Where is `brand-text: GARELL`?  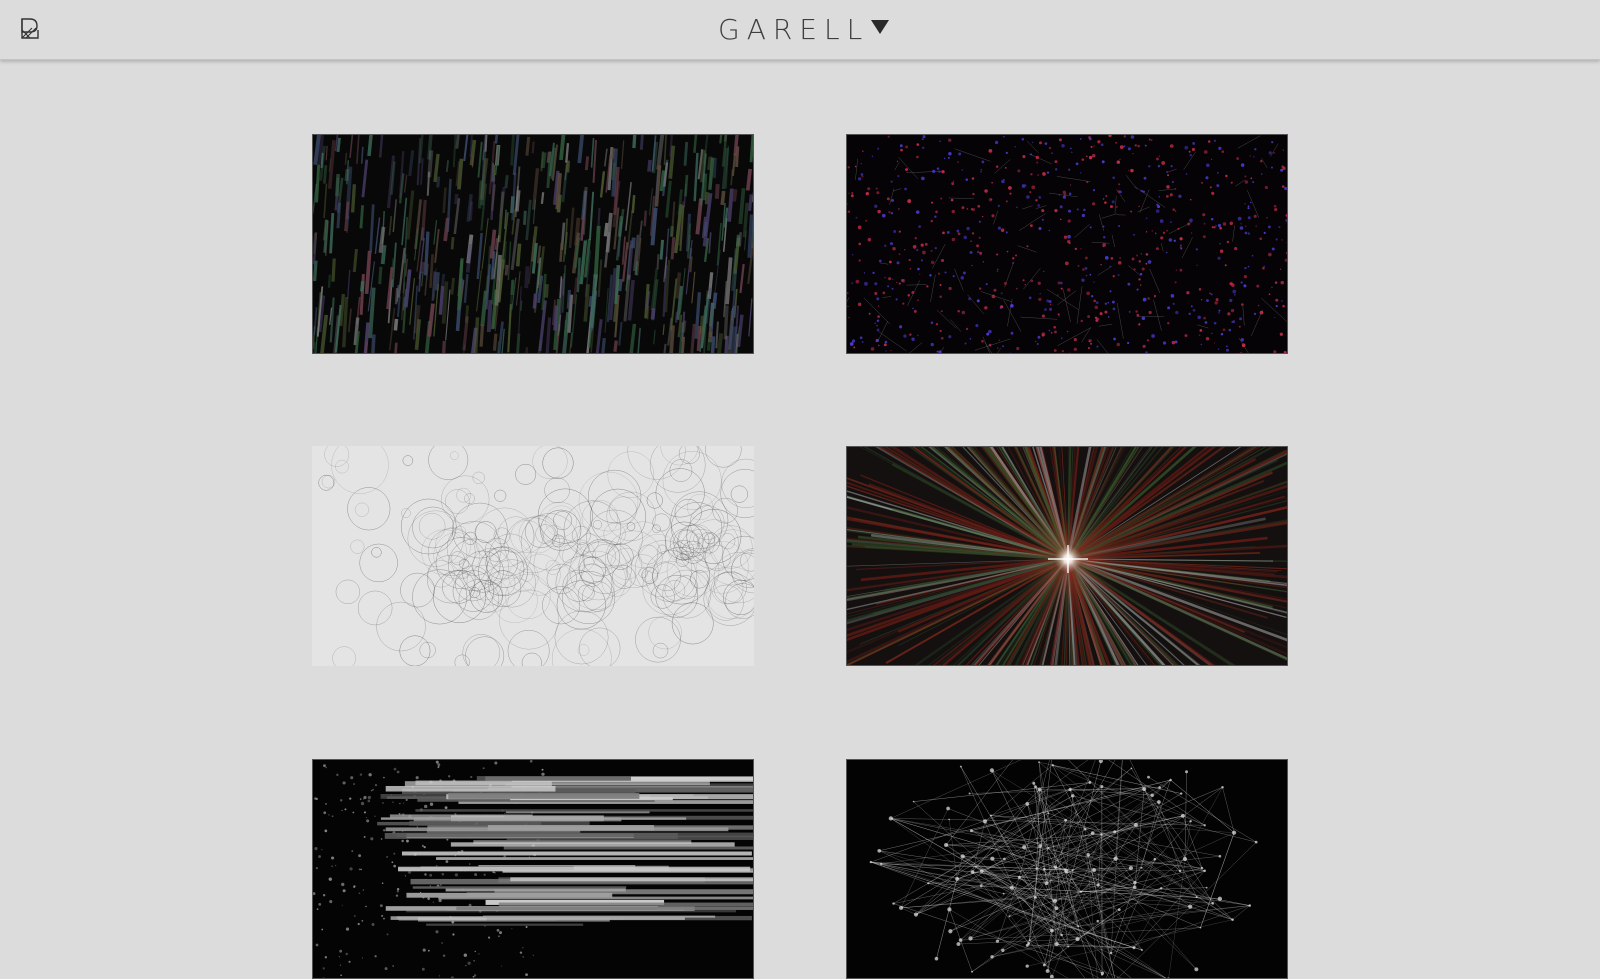 brand-text: GARELL is located at coordinates (793, 30).